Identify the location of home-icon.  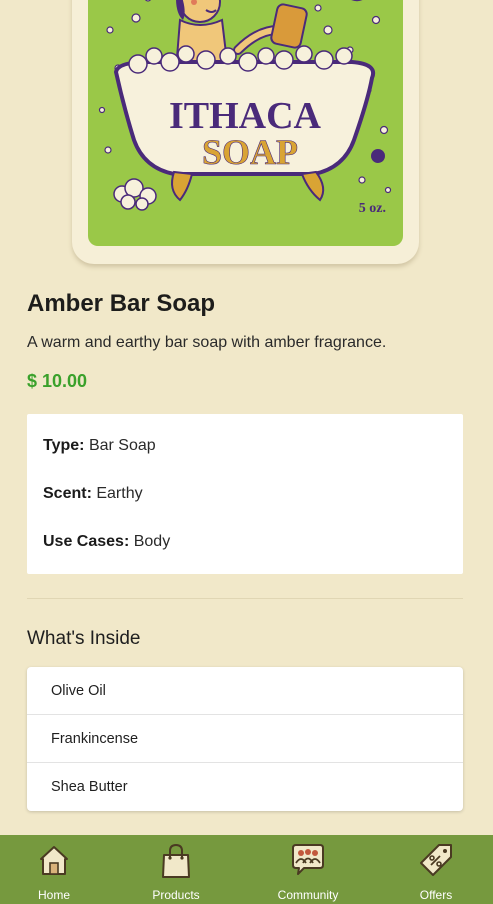
(54, 862).